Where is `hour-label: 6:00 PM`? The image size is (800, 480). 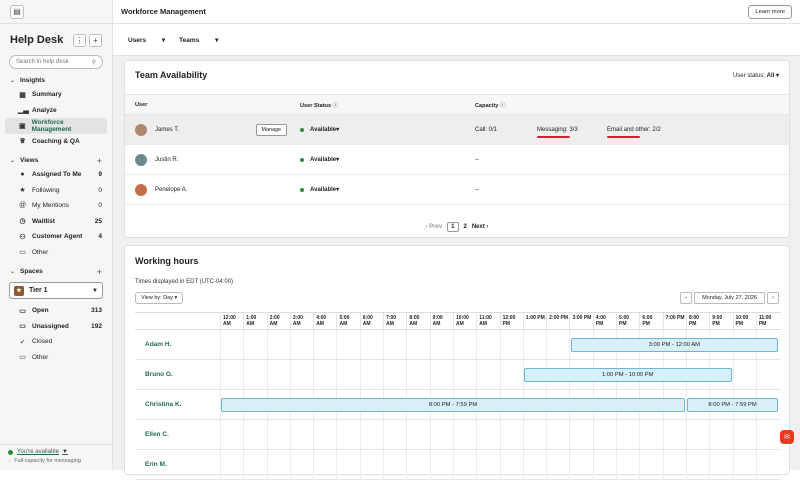 hour-label: 6:00 PM is located at coordinates (650, 321).